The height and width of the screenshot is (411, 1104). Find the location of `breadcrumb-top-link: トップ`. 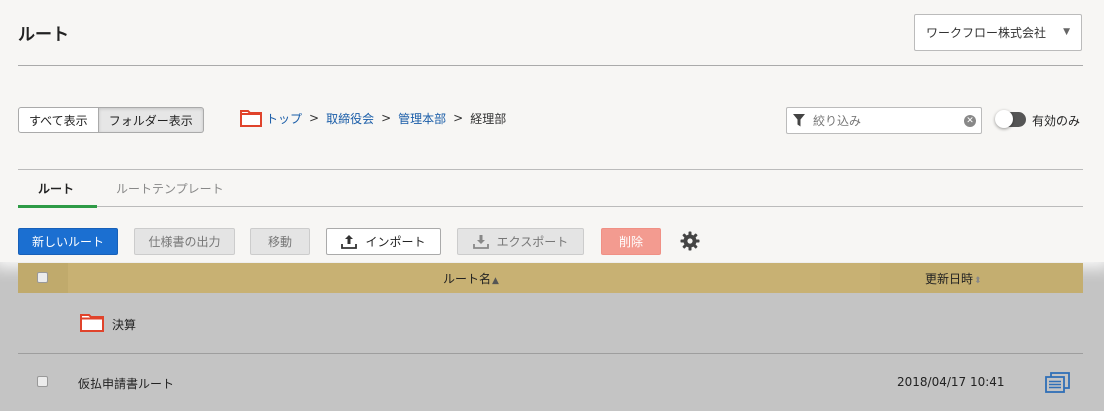

breadcrumb-top-link: トップ is located at coordinates (284, 118).